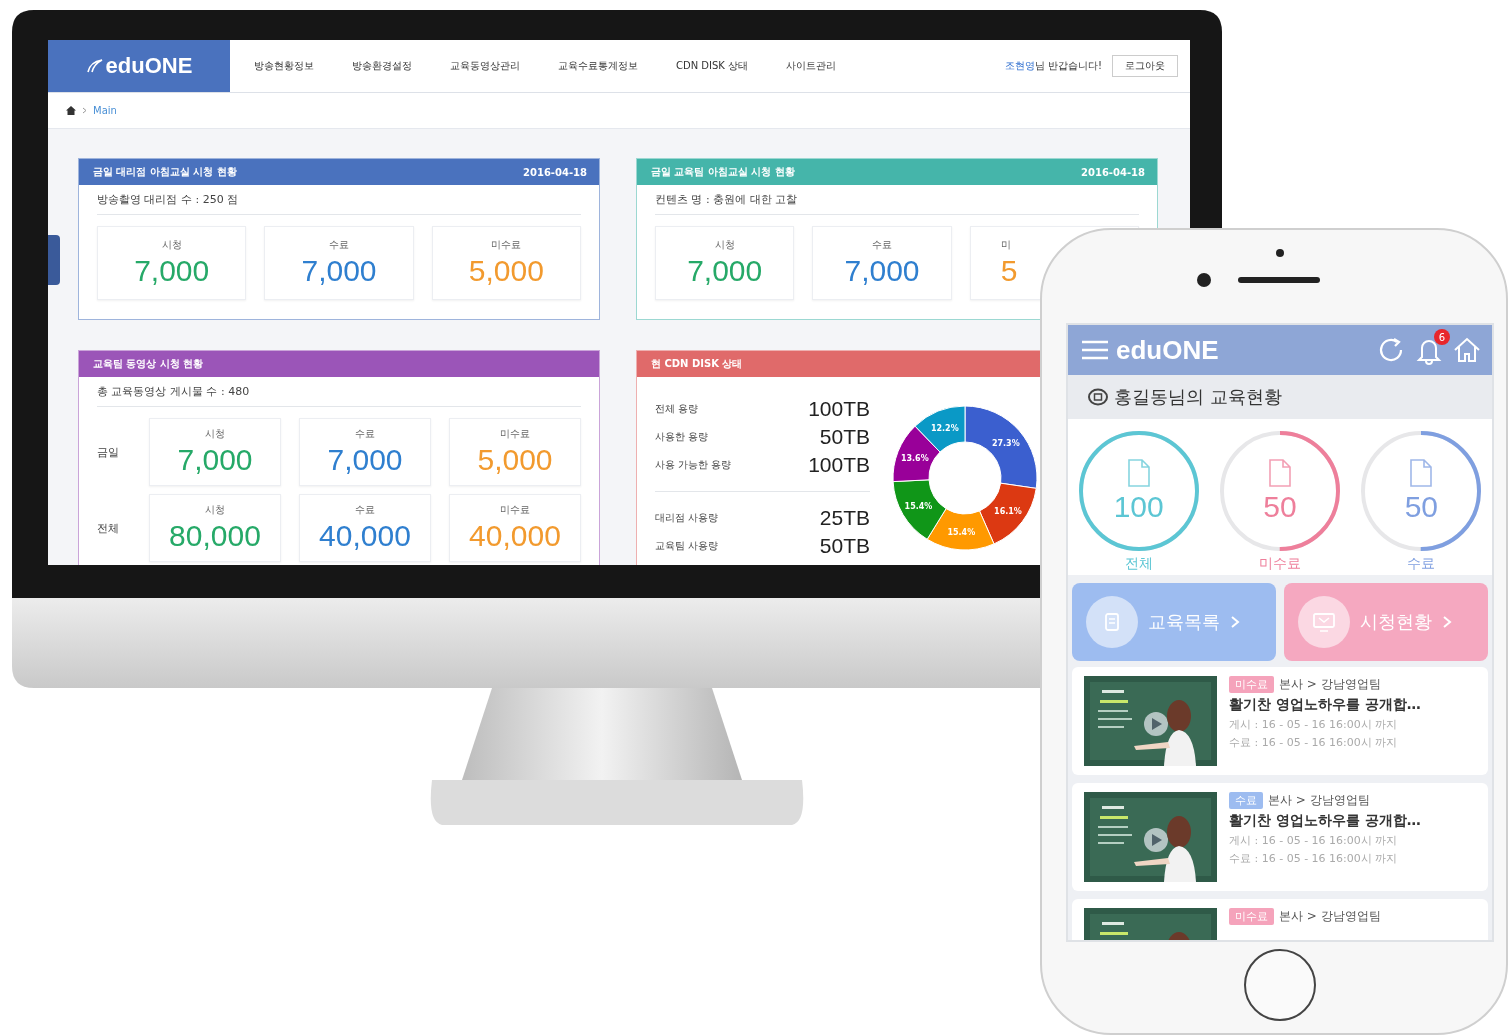 The width and height of the screenshot is (1508, 1035). I want to click on menu-icon, so click(1095, 350).